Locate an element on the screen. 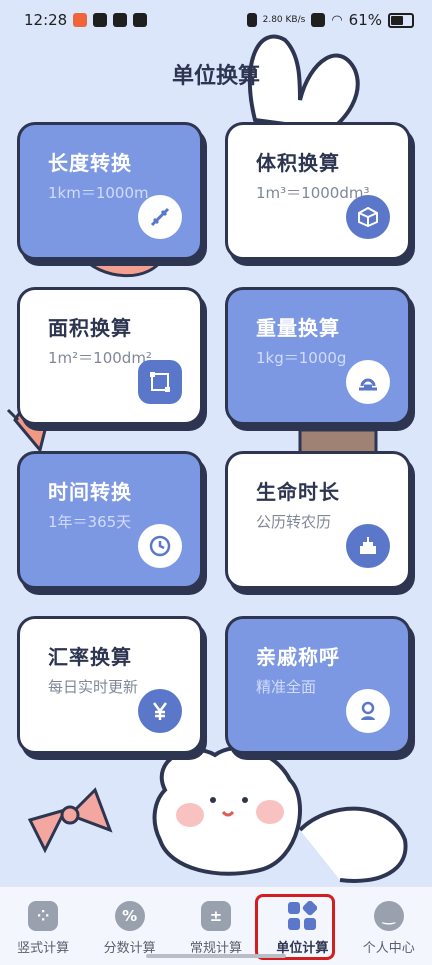 This screenshot has width=432, height=965. area-square-icon is located at coordinates (160, 382).